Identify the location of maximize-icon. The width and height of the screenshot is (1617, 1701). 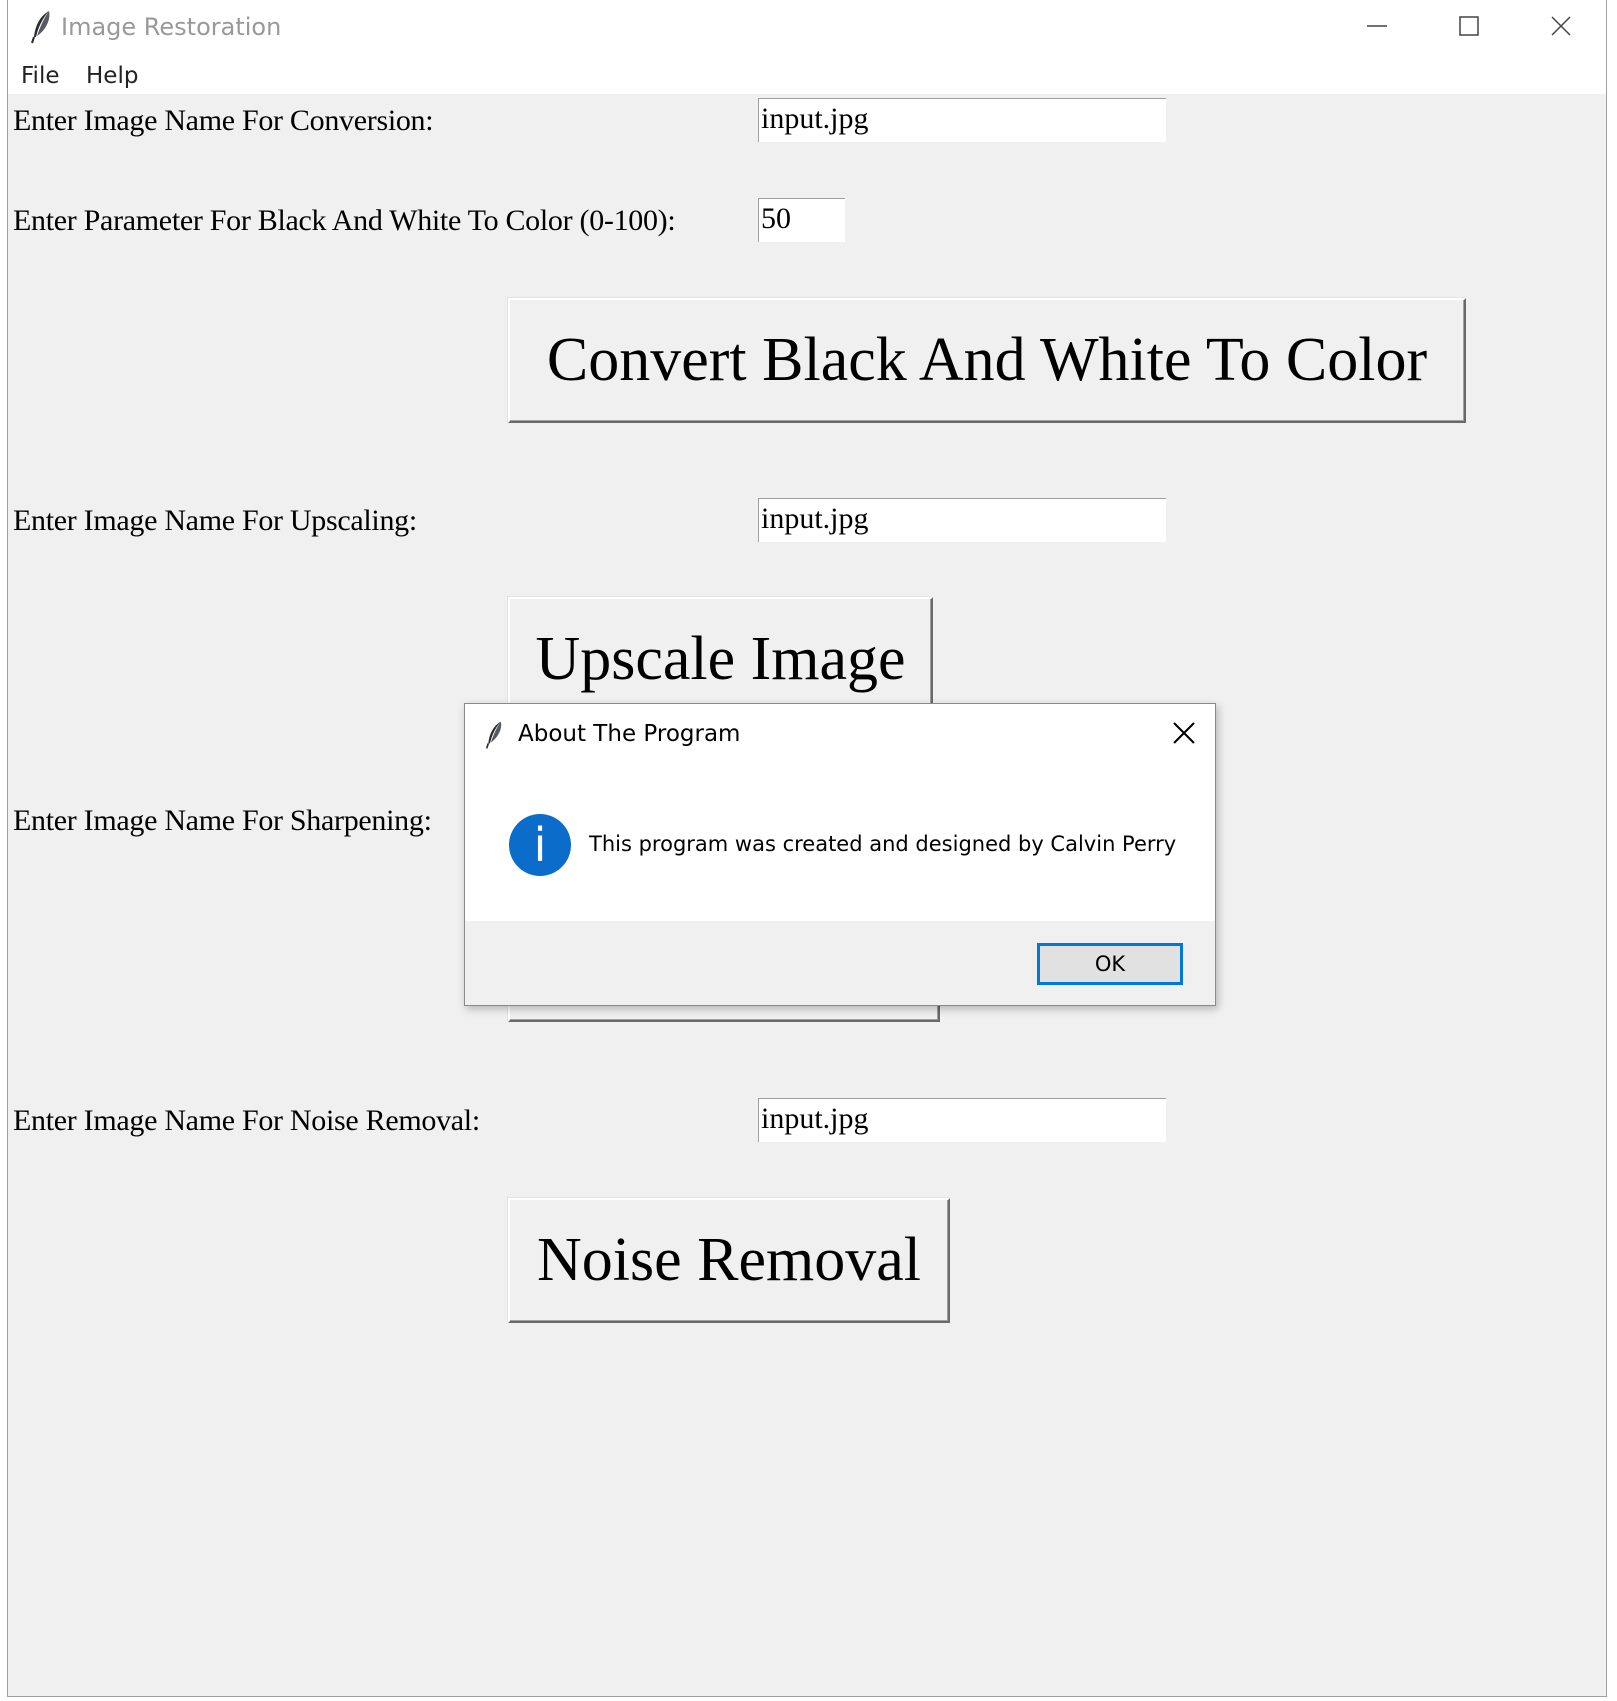
(1469, 26).